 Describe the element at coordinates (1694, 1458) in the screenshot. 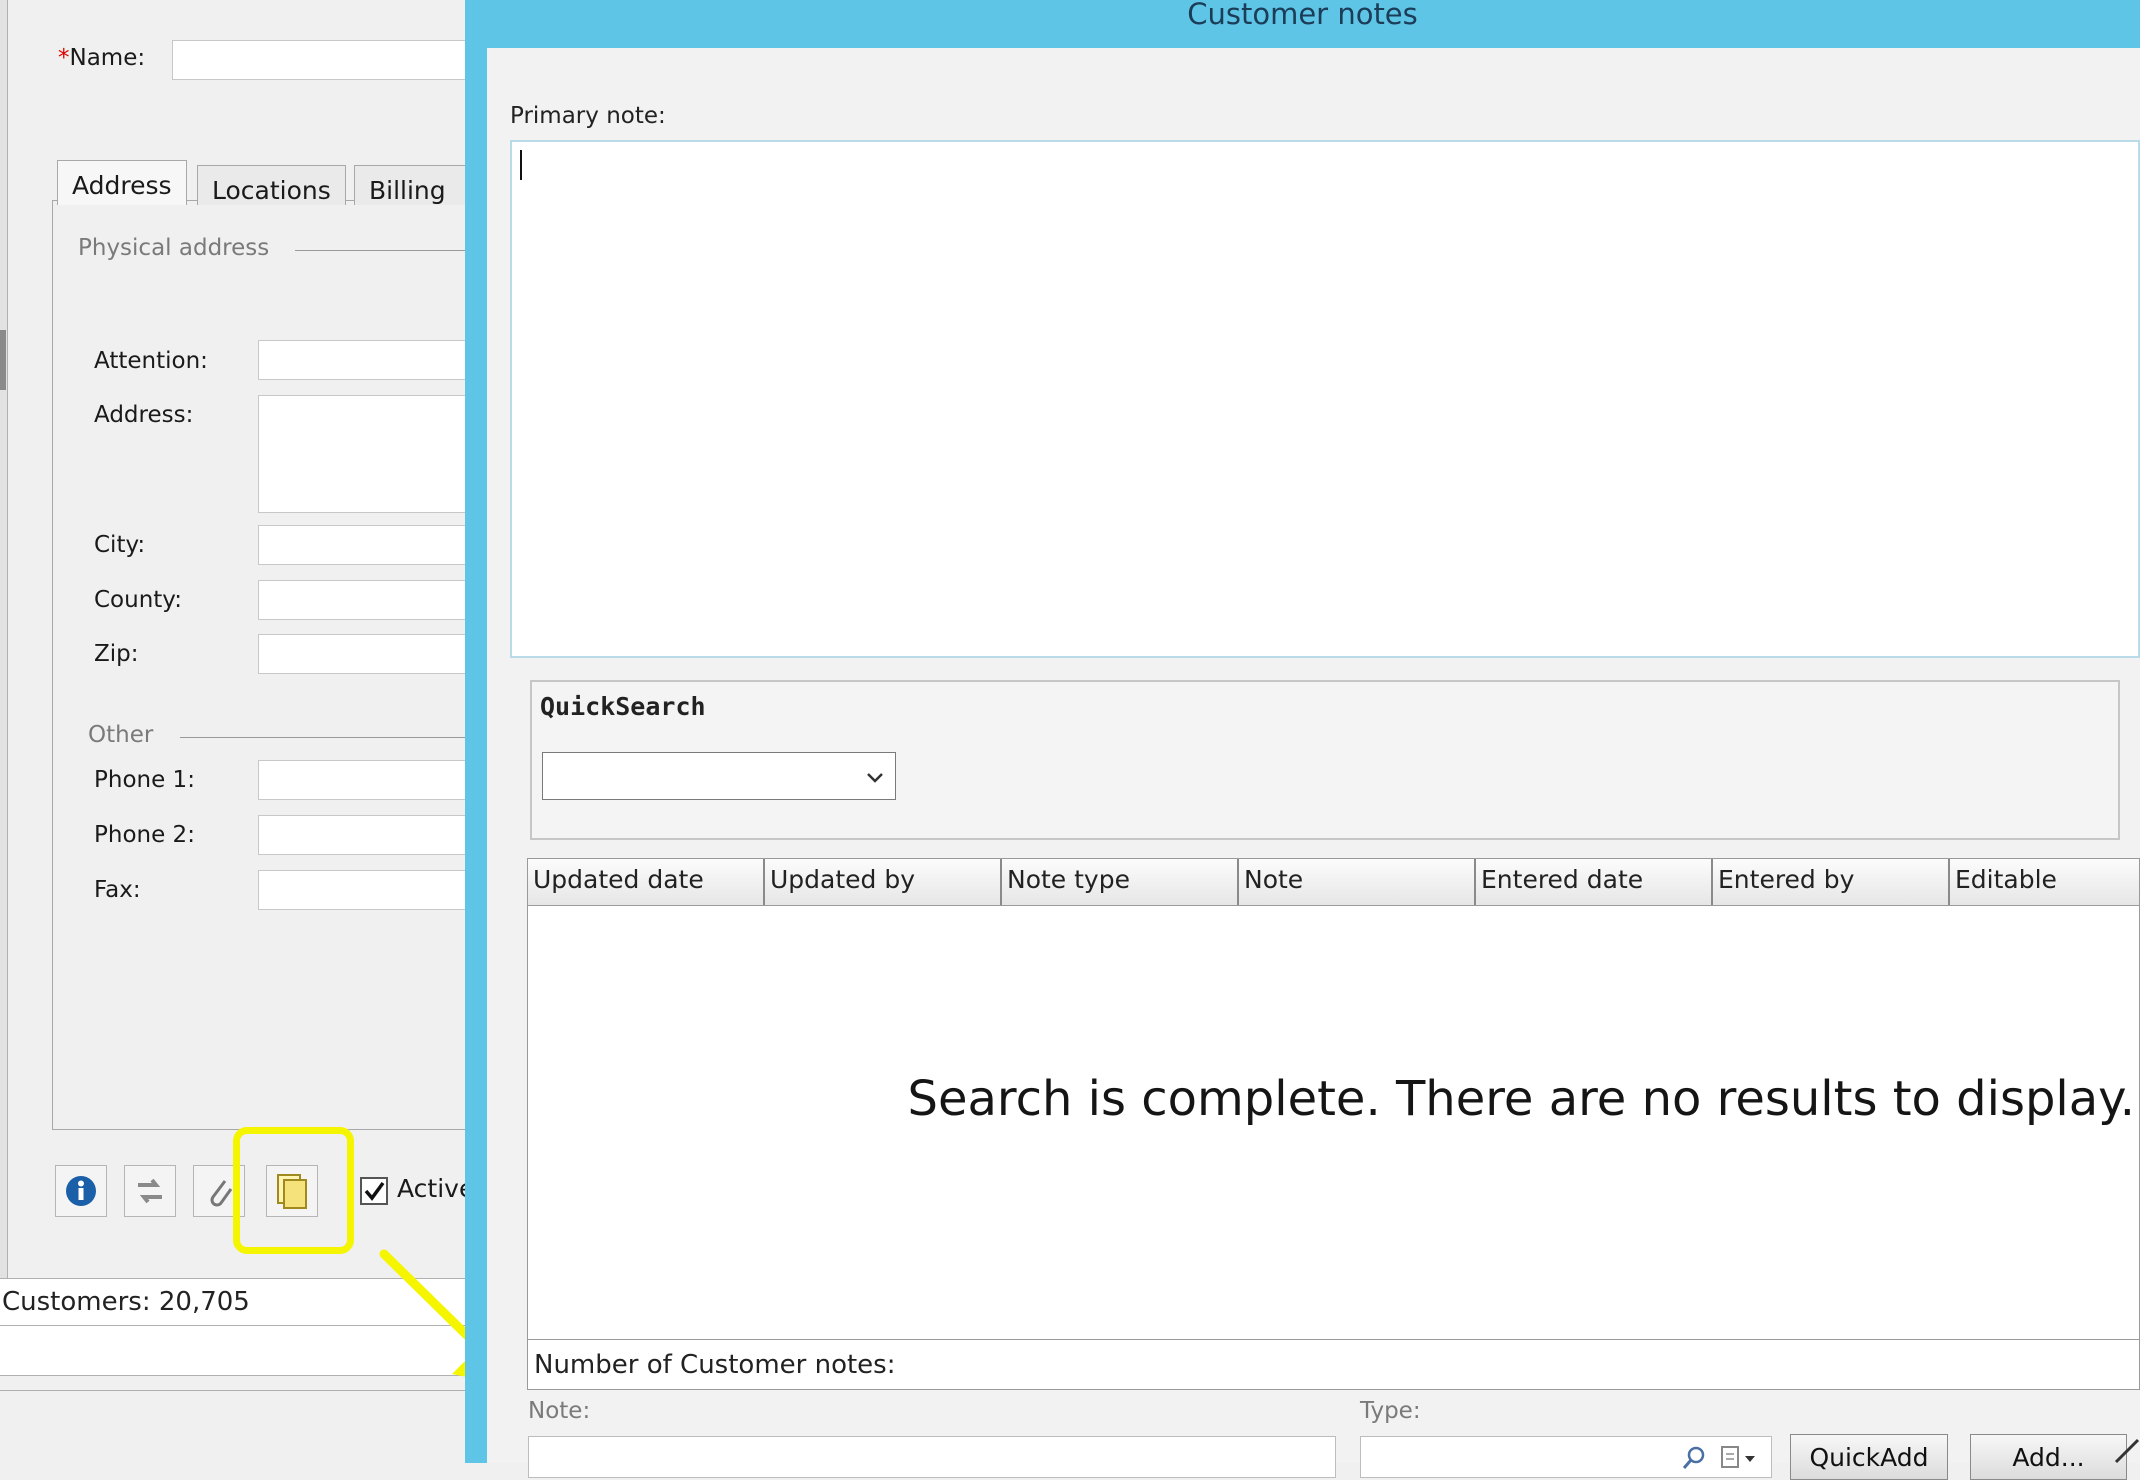

I see `search-icon` at that location.